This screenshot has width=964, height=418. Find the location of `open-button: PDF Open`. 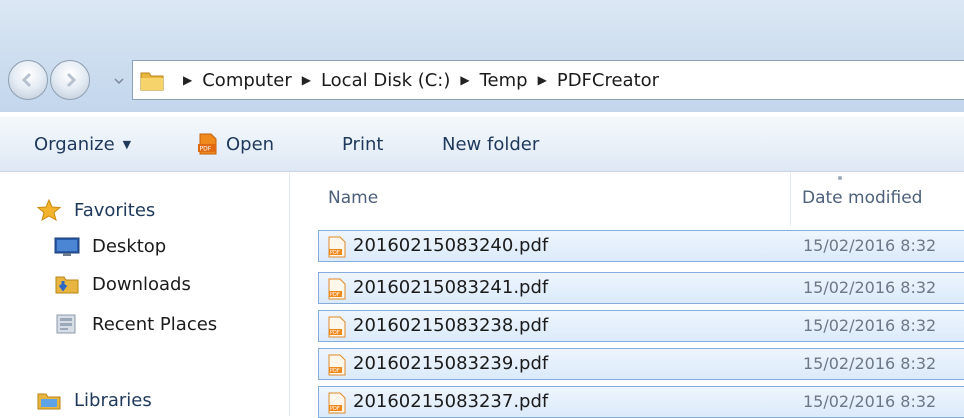

open-button: PDF Open is located at coordinates (235, 144).